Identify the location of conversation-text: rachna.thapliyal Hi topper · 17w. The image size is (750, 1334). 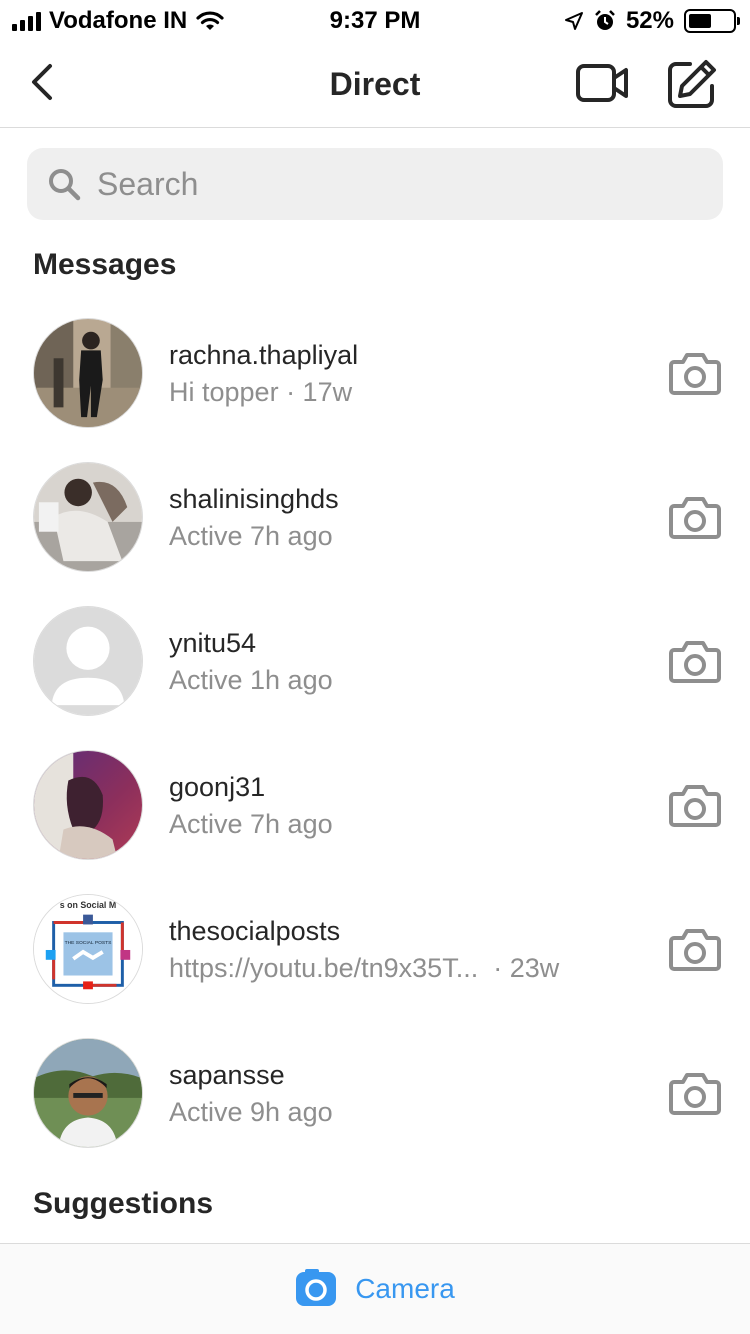
(404, 374).